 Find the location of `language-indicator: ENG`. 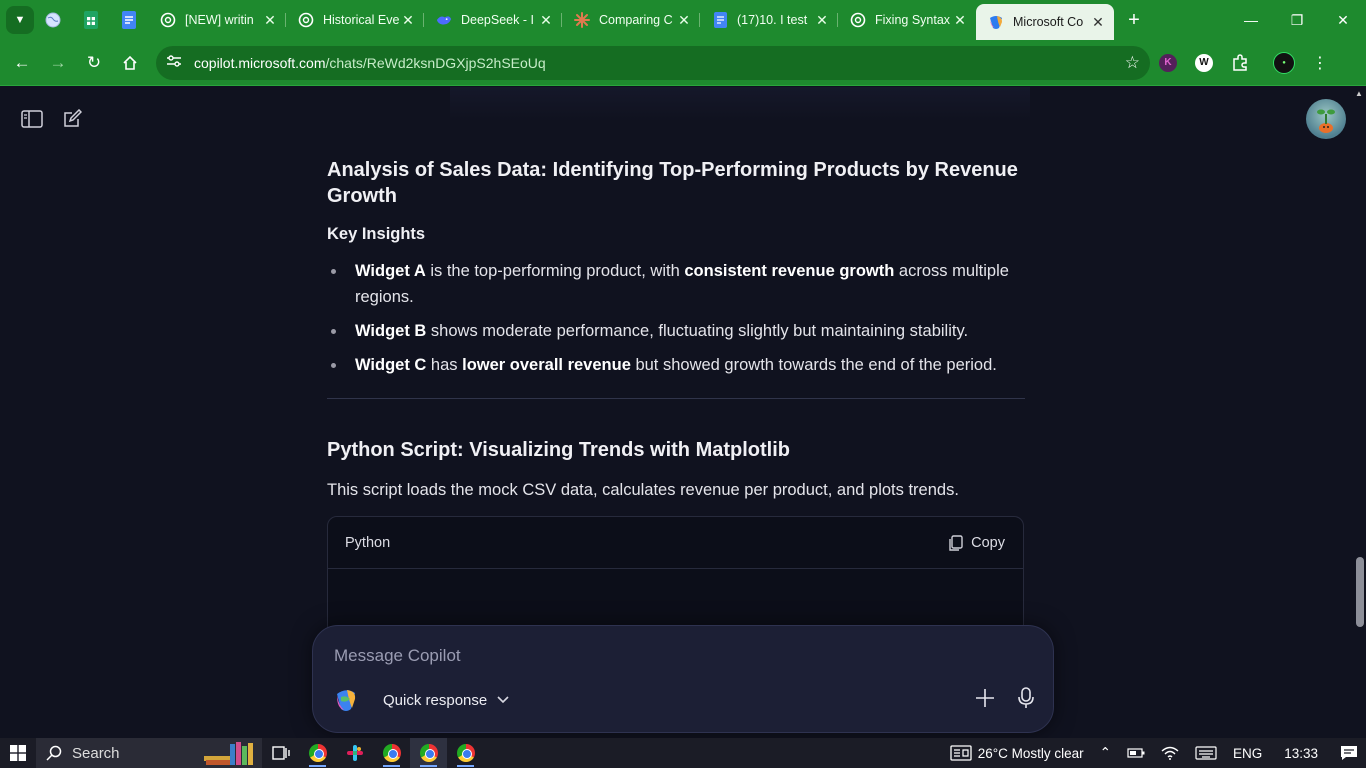

language-indicator: ENG is located at coordinates (1247, 753).